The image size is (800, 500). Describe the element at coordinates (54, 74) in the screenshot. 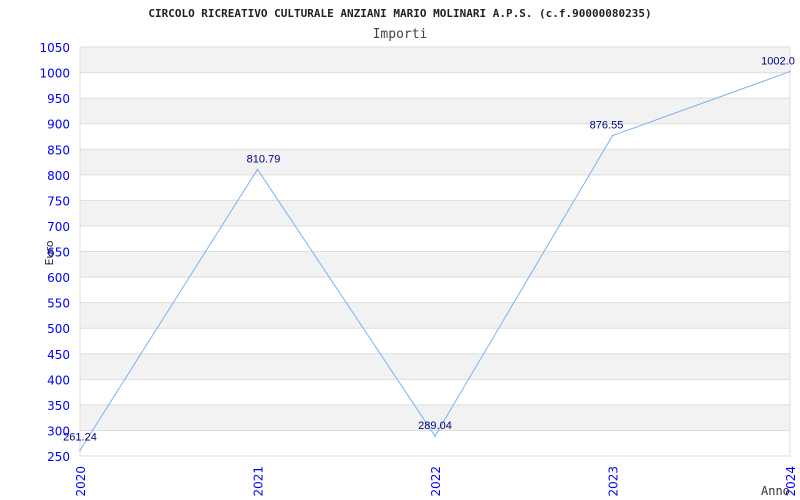

I see `y-tick-label: 1000` at that location.